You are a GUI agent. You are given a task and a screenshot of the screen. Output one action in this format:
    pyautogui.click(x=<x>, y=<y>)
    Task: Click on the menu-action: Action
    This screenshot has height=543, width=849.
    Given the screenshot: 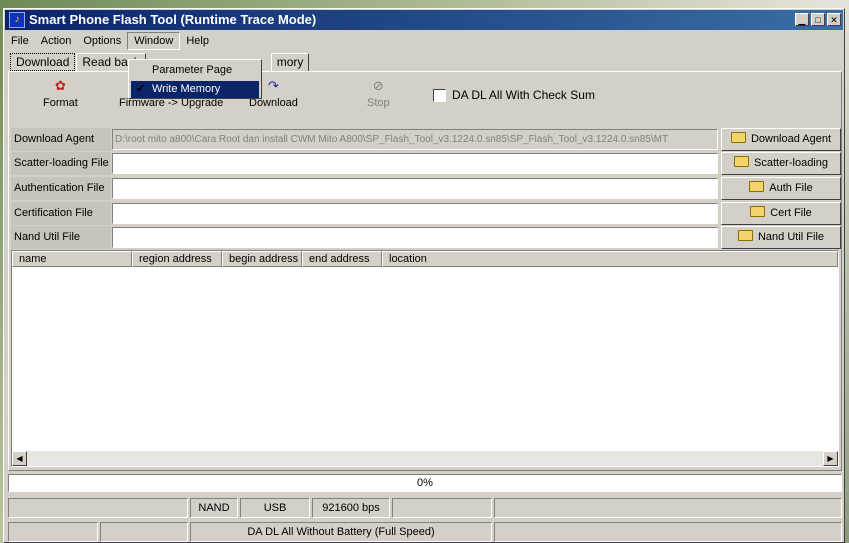 What is the action you would take?
    pyautogui.click(x=56, y=41)
    